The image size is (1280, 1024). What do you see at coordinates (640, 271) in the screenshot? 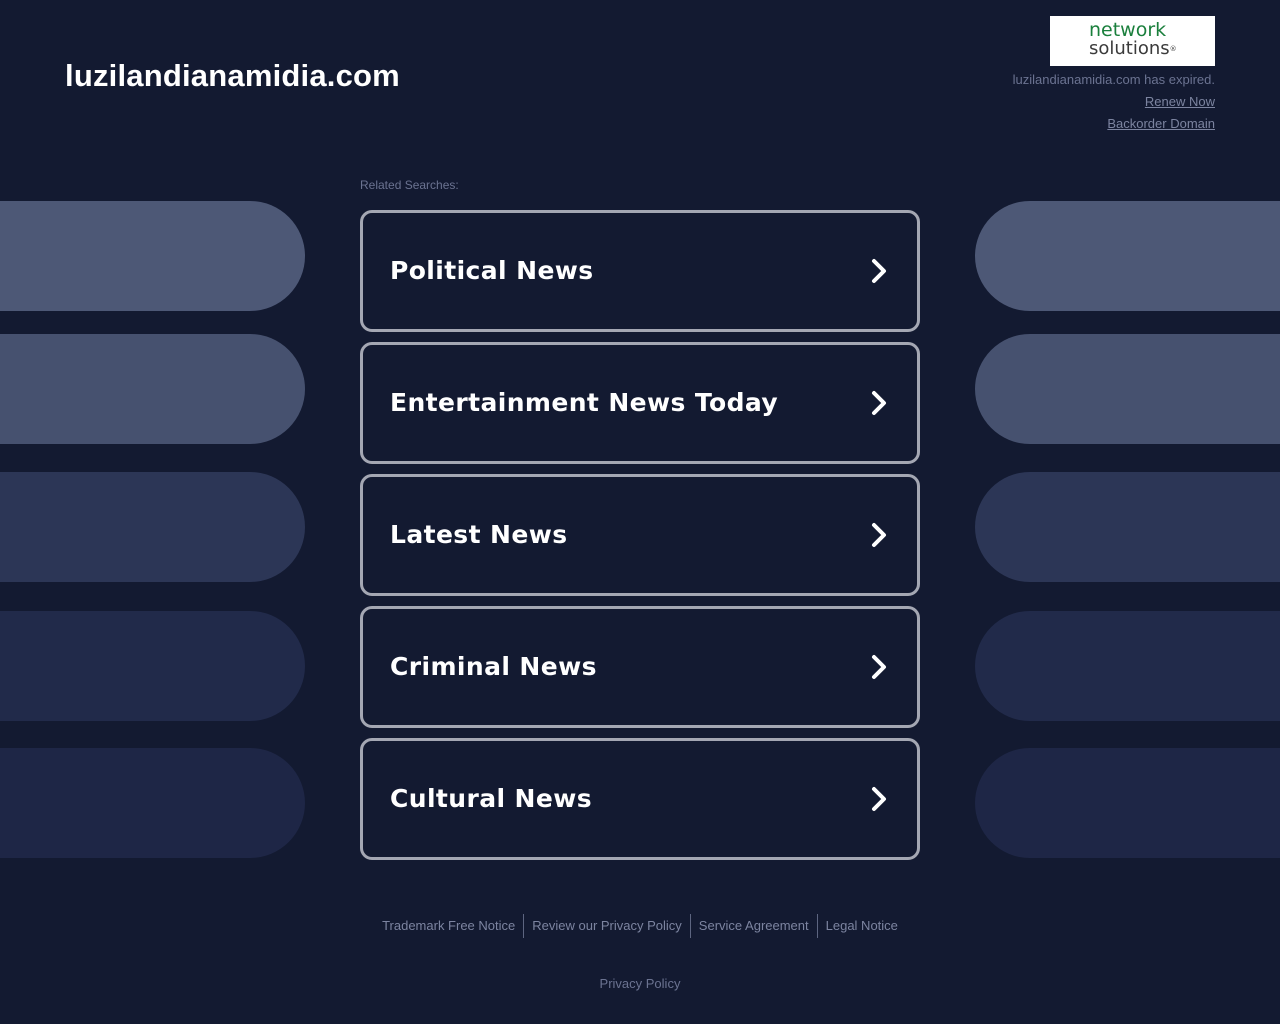
I see `search-link-political-news: Political News` at bounding box center [640, 271].